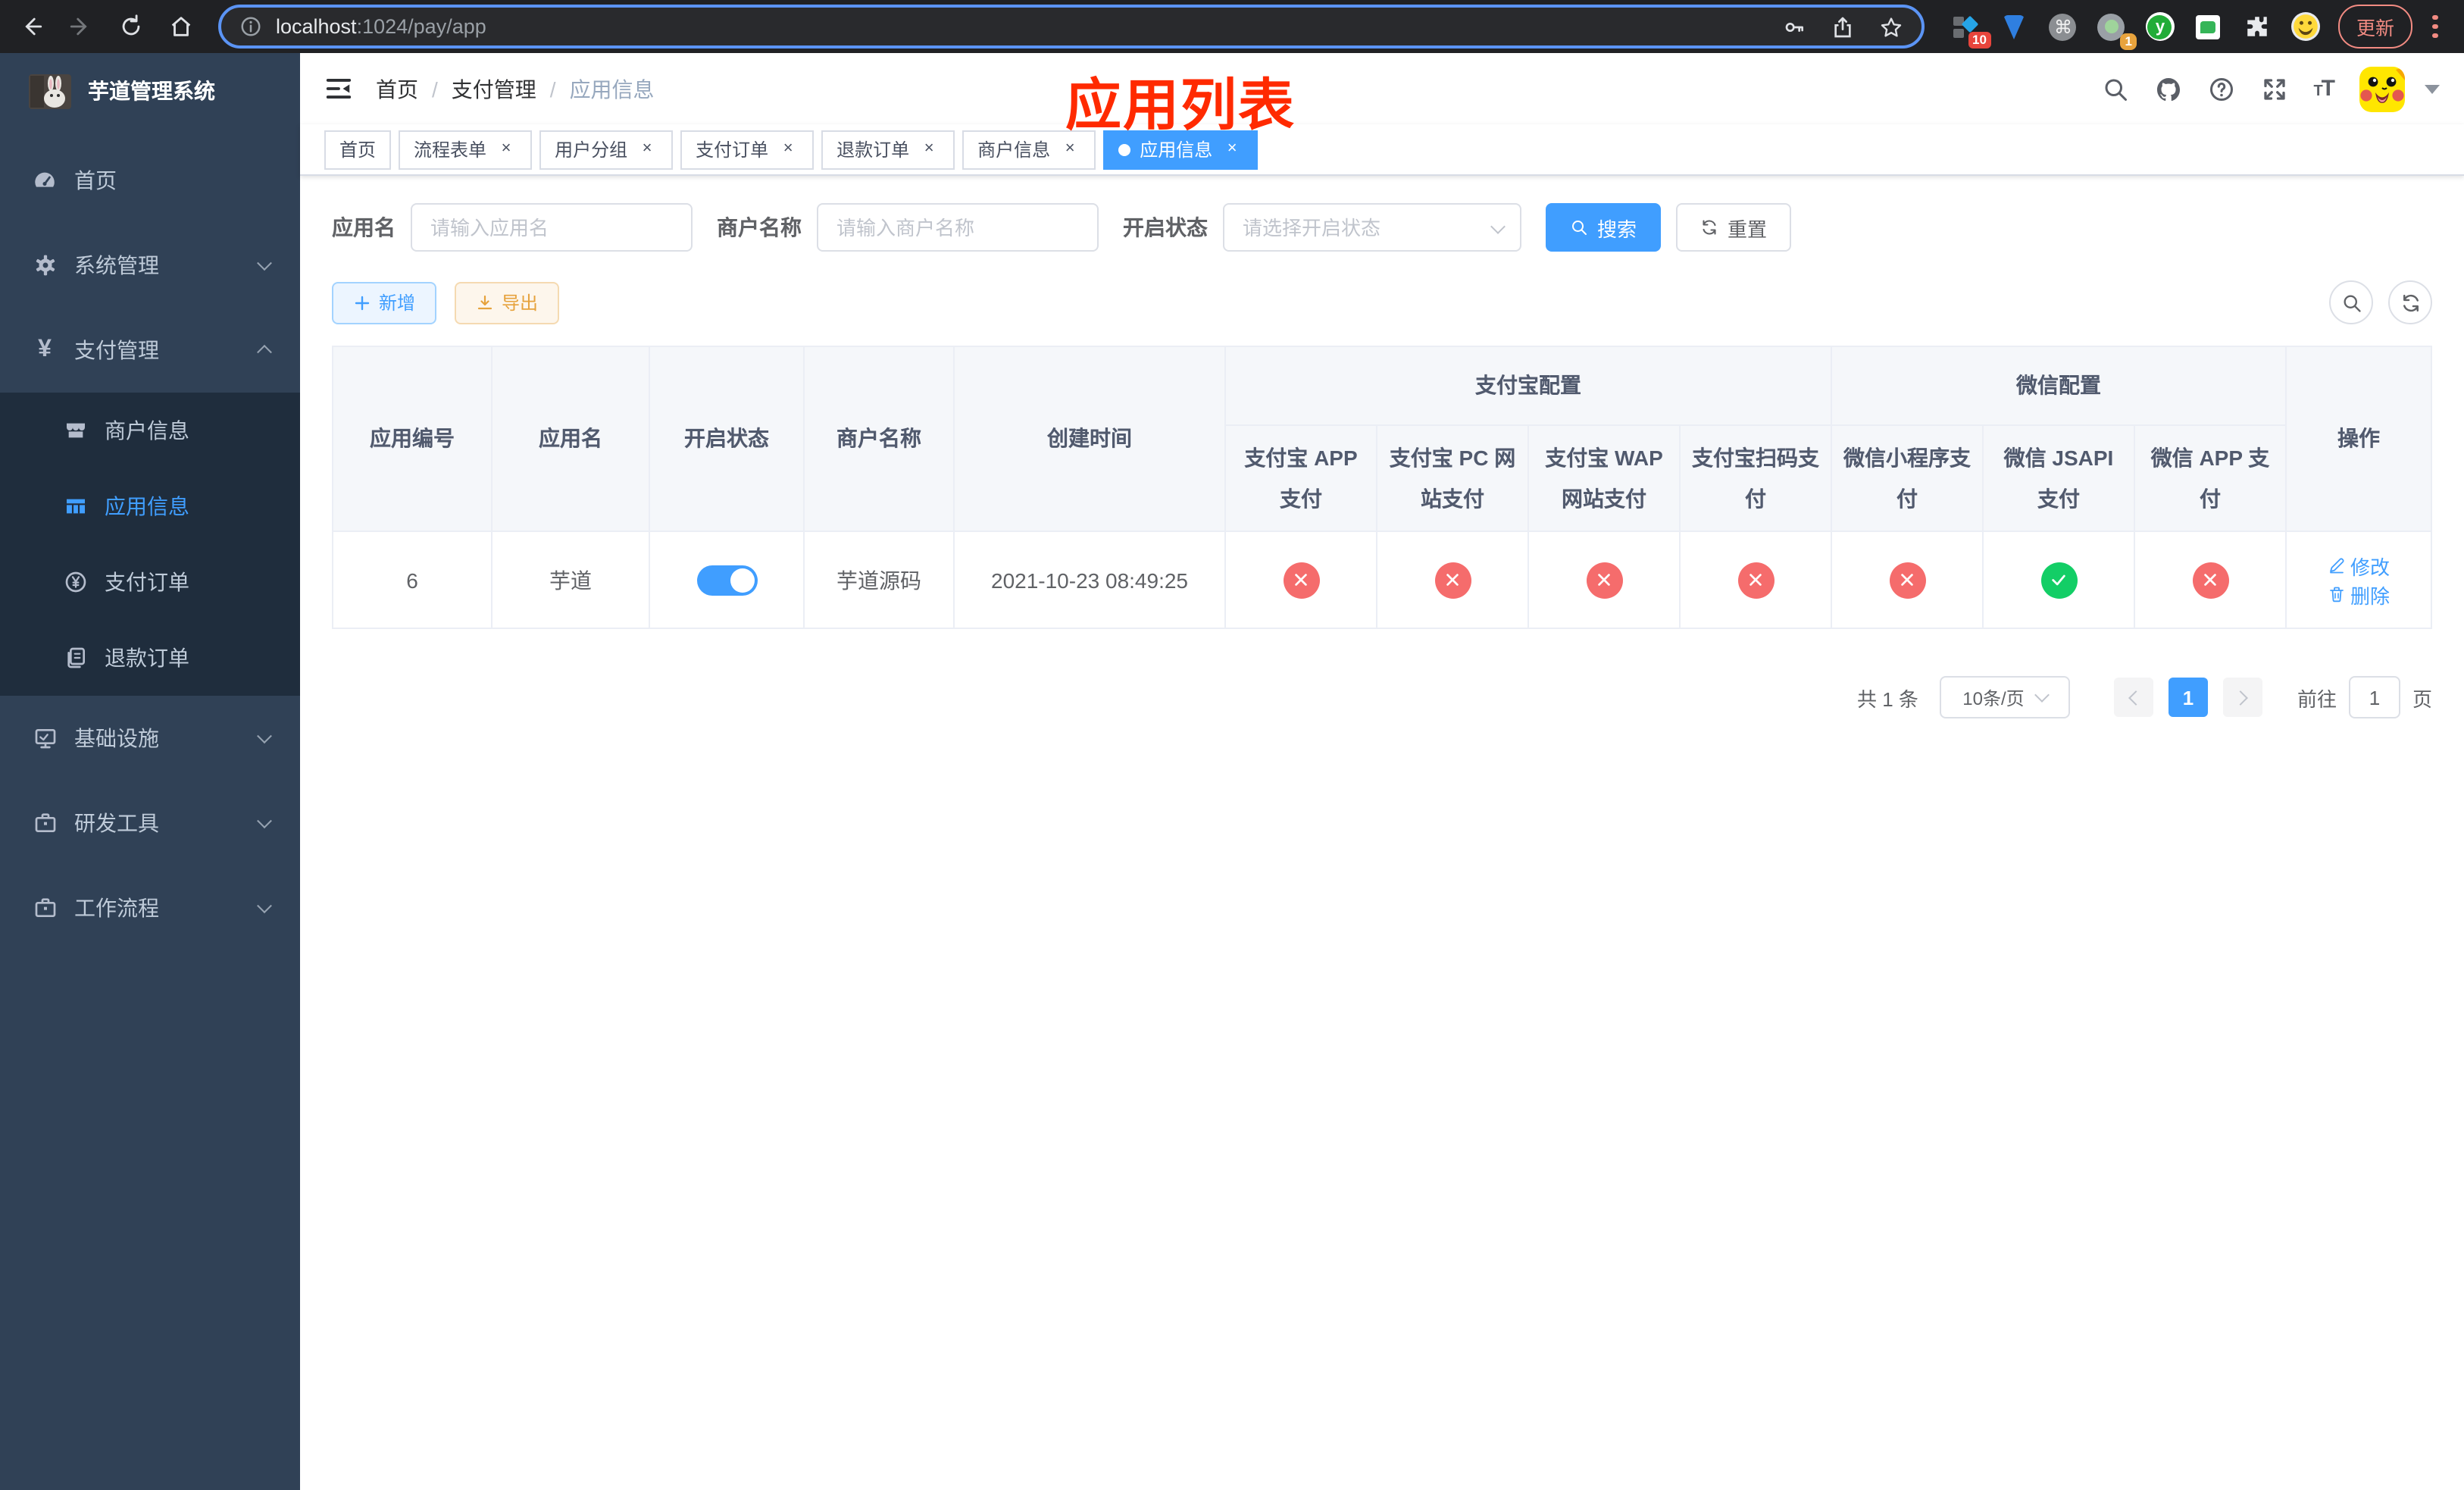 Image resolution: width=2464 pixels, height=1490 pixels. What do you see at coordinates (2273, 88) in the screenshot?
I see `fullscreen-icon` at bounding box center [2273, 88].